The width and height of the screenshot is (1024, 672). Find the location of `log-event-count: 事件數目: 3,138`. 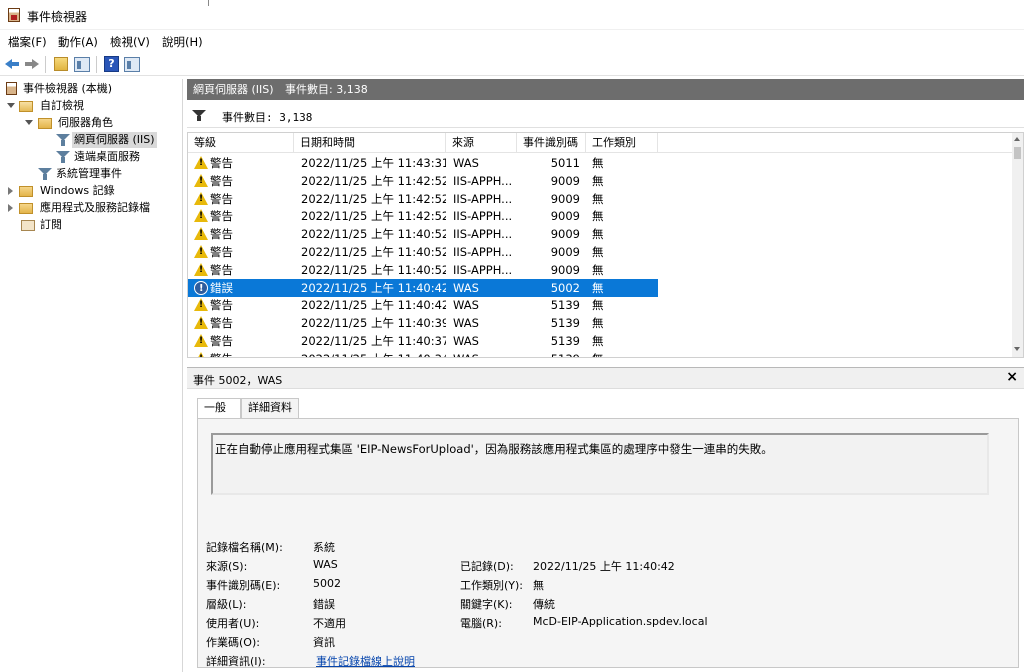

log-event-count: 事件數目: 3,138 is located at coordinates (326, 89).